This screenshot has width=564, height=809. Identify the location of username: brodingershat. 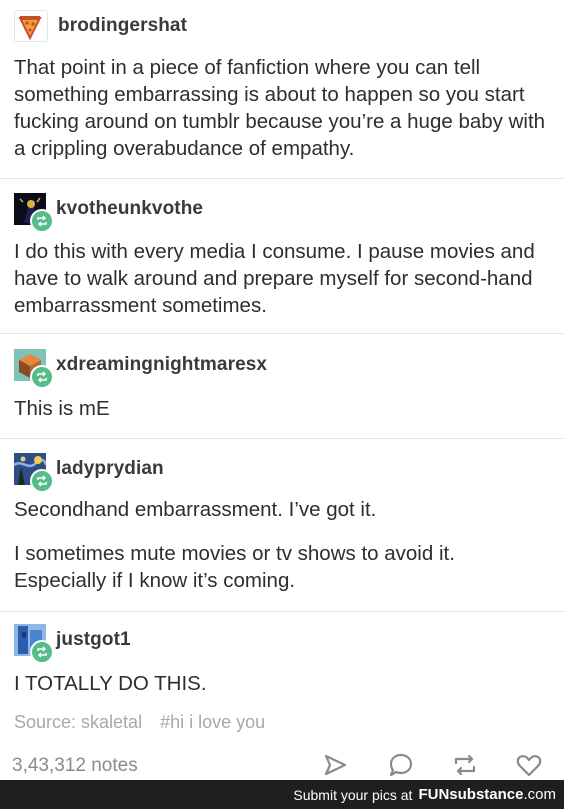
(122, 26).